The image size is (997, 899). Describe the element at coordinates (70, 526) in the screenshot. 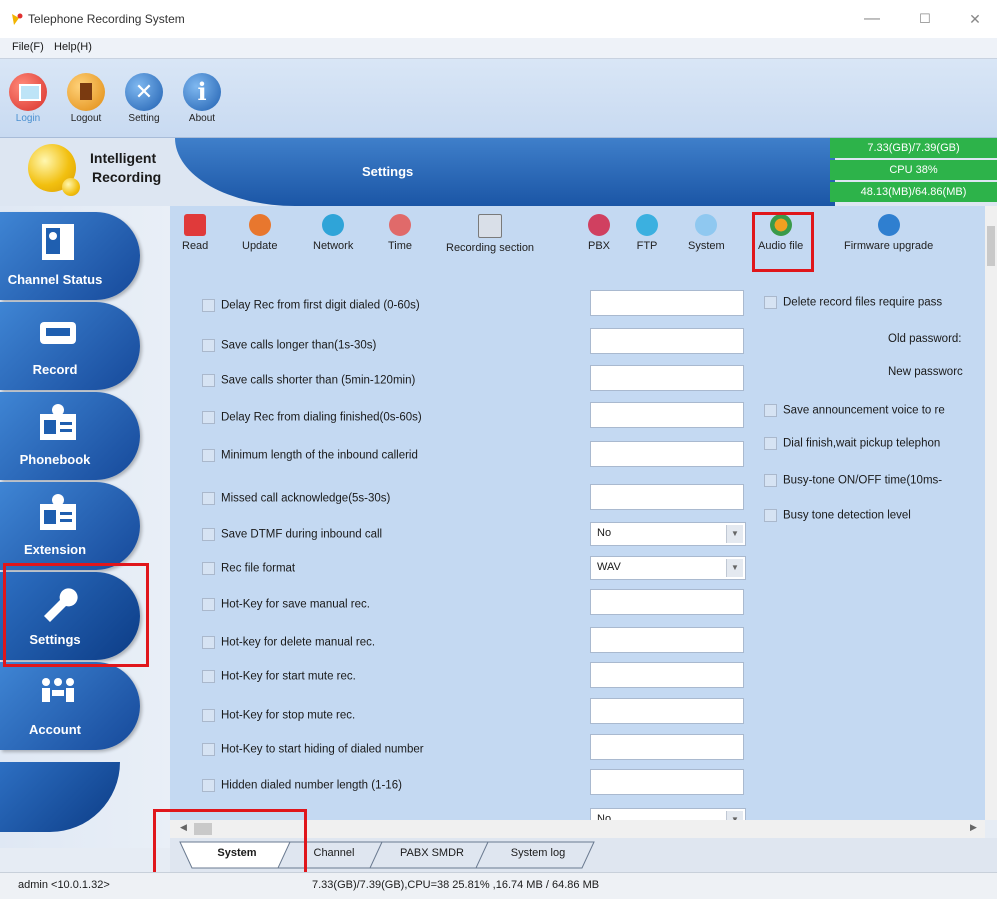

I see `sidebar-item-extension: Extension` at that location.